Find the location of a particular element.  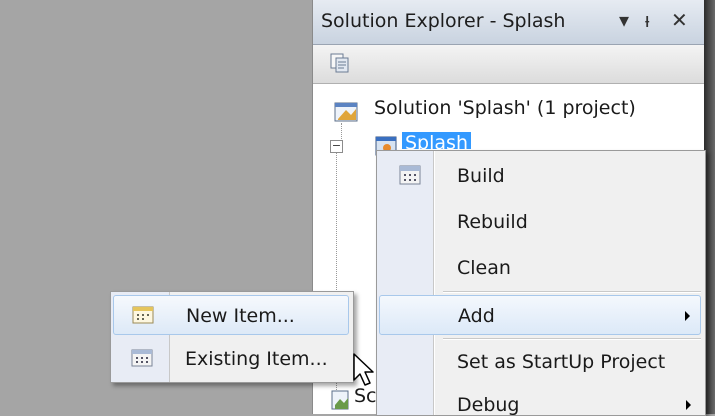

menu-item-set-startup: Set as StartUp Project is located at coordinates (540, 362).